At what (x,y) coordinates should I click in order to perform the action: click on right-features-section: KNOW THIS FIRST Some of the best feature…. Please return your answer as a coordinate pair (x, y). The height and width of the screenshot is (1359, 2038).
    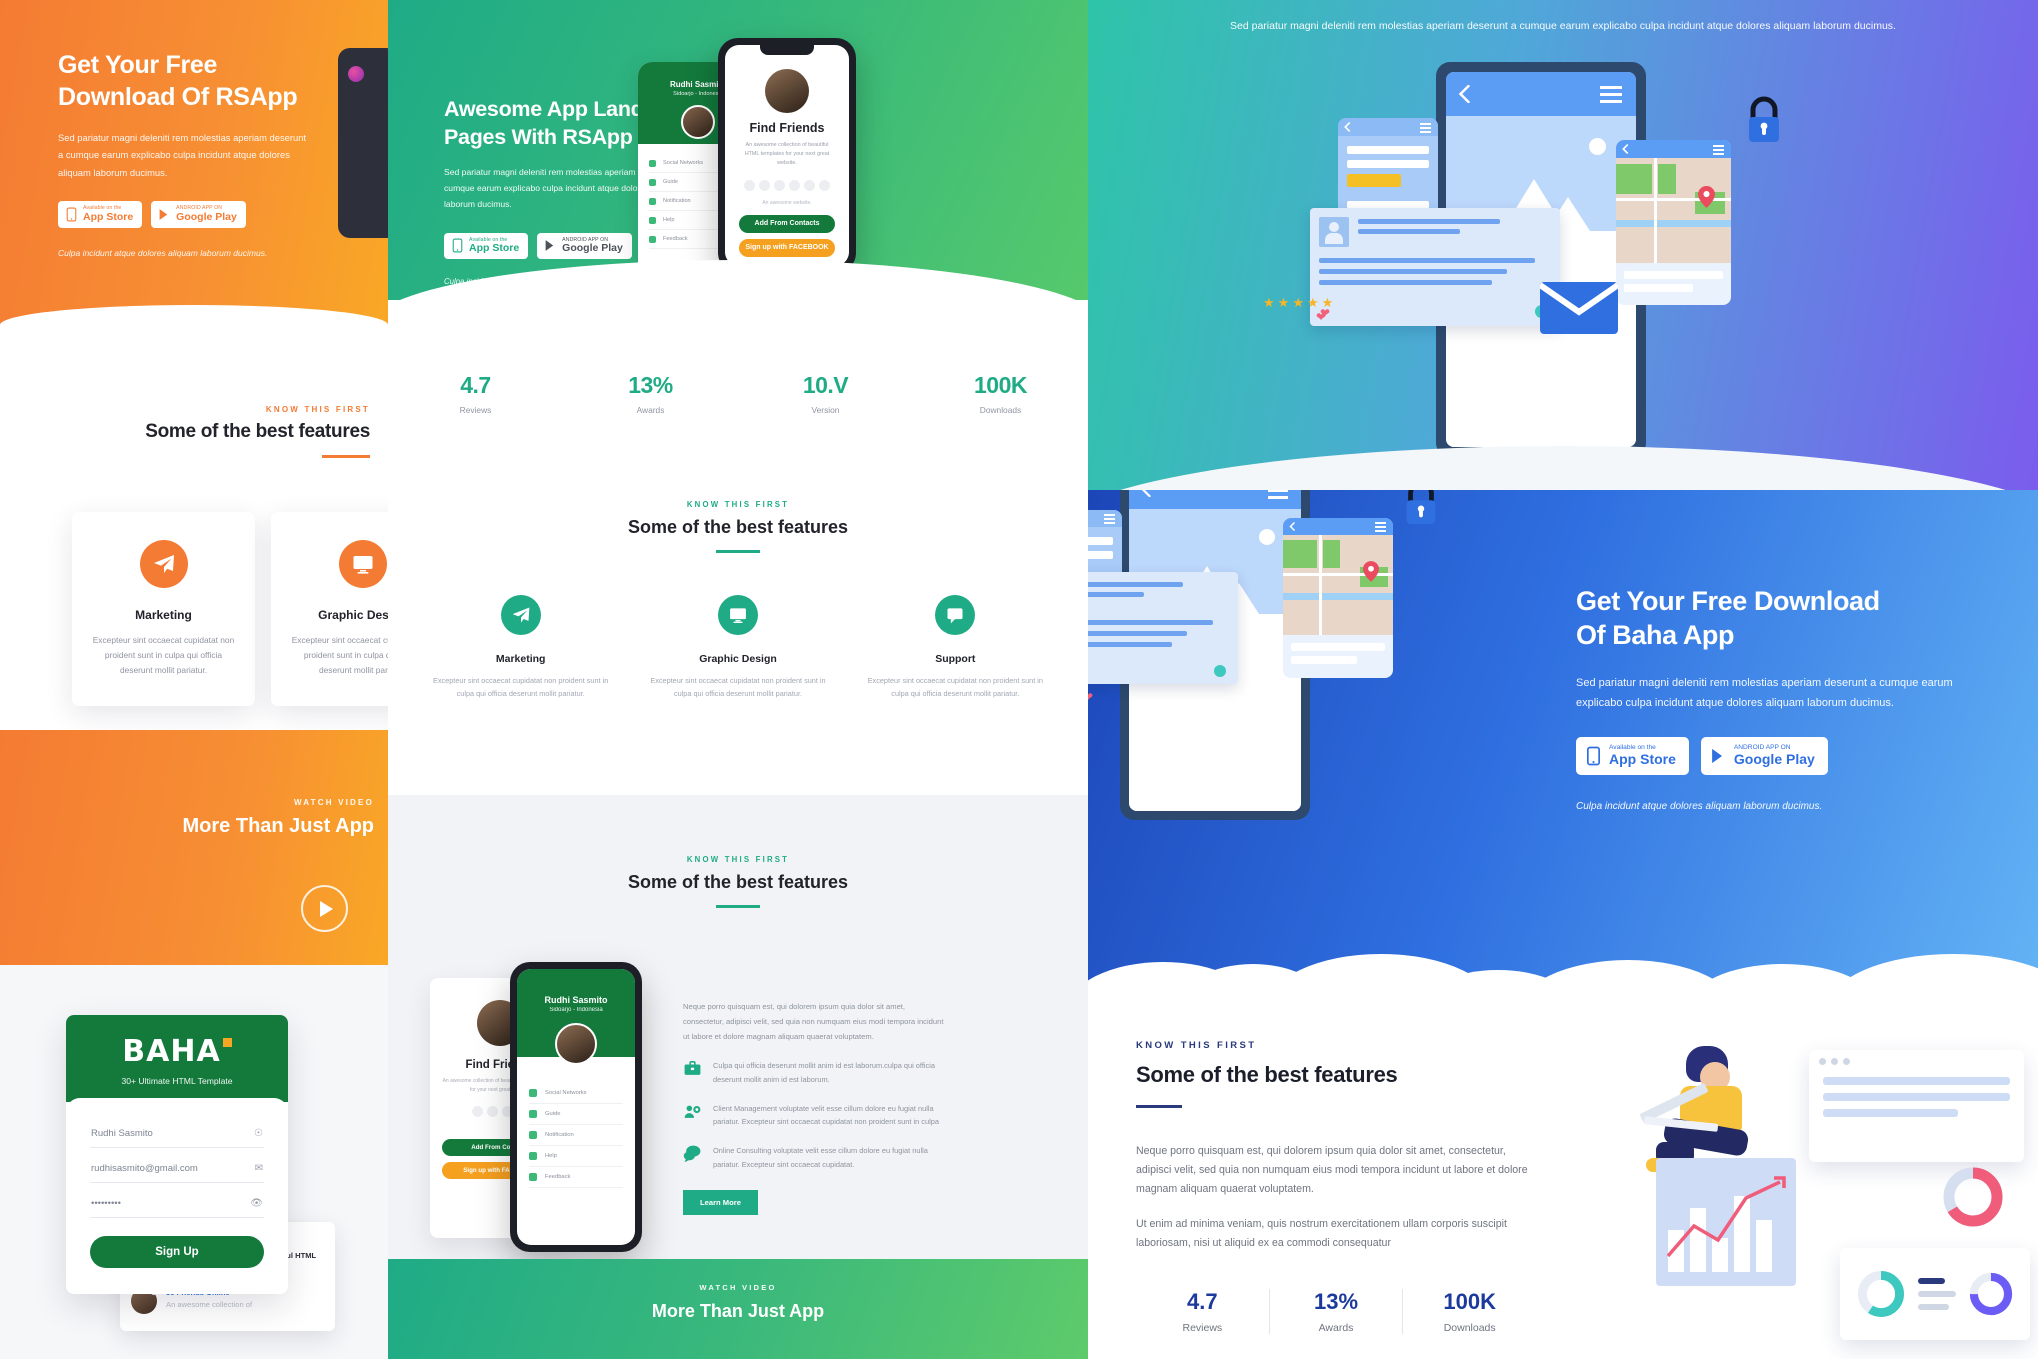
    Looking at the image, I should click on (1336, 1187).